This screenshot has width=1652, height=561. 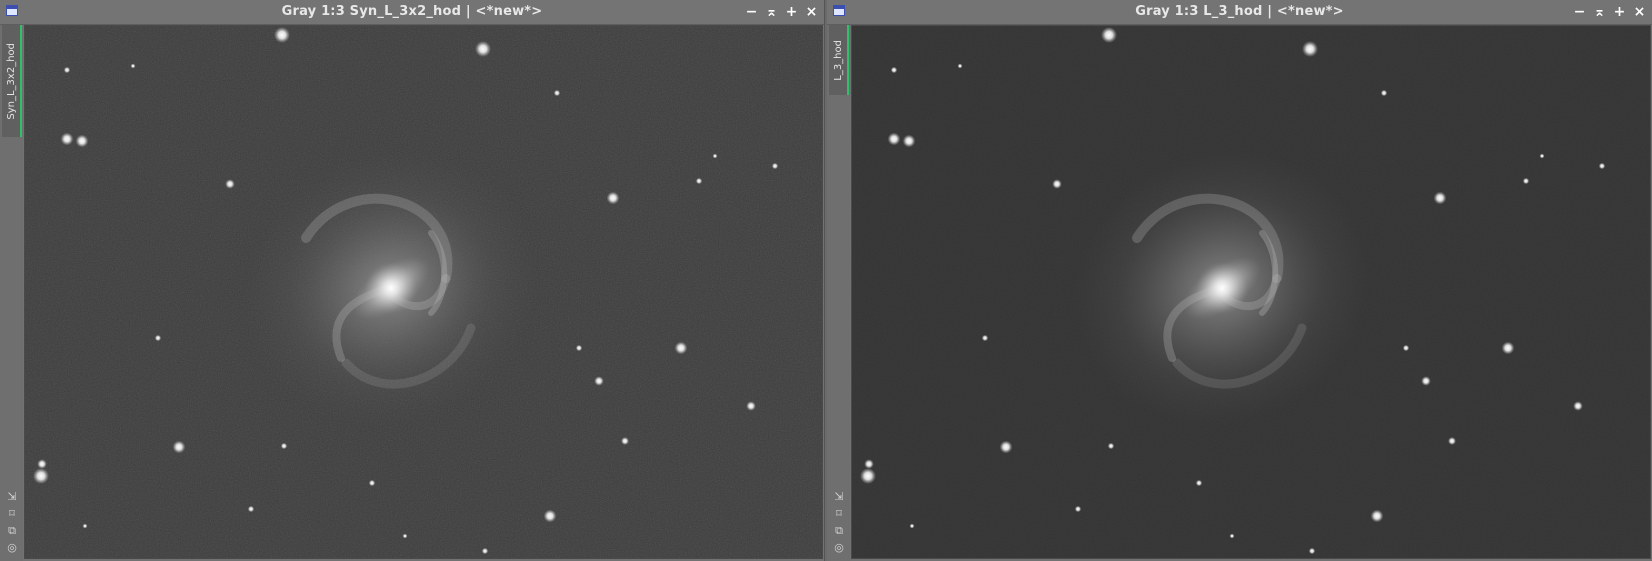 I want to click on window-title: Gray 1:3 L_3_hod | <*new*>, so click(x=1239, y=11).